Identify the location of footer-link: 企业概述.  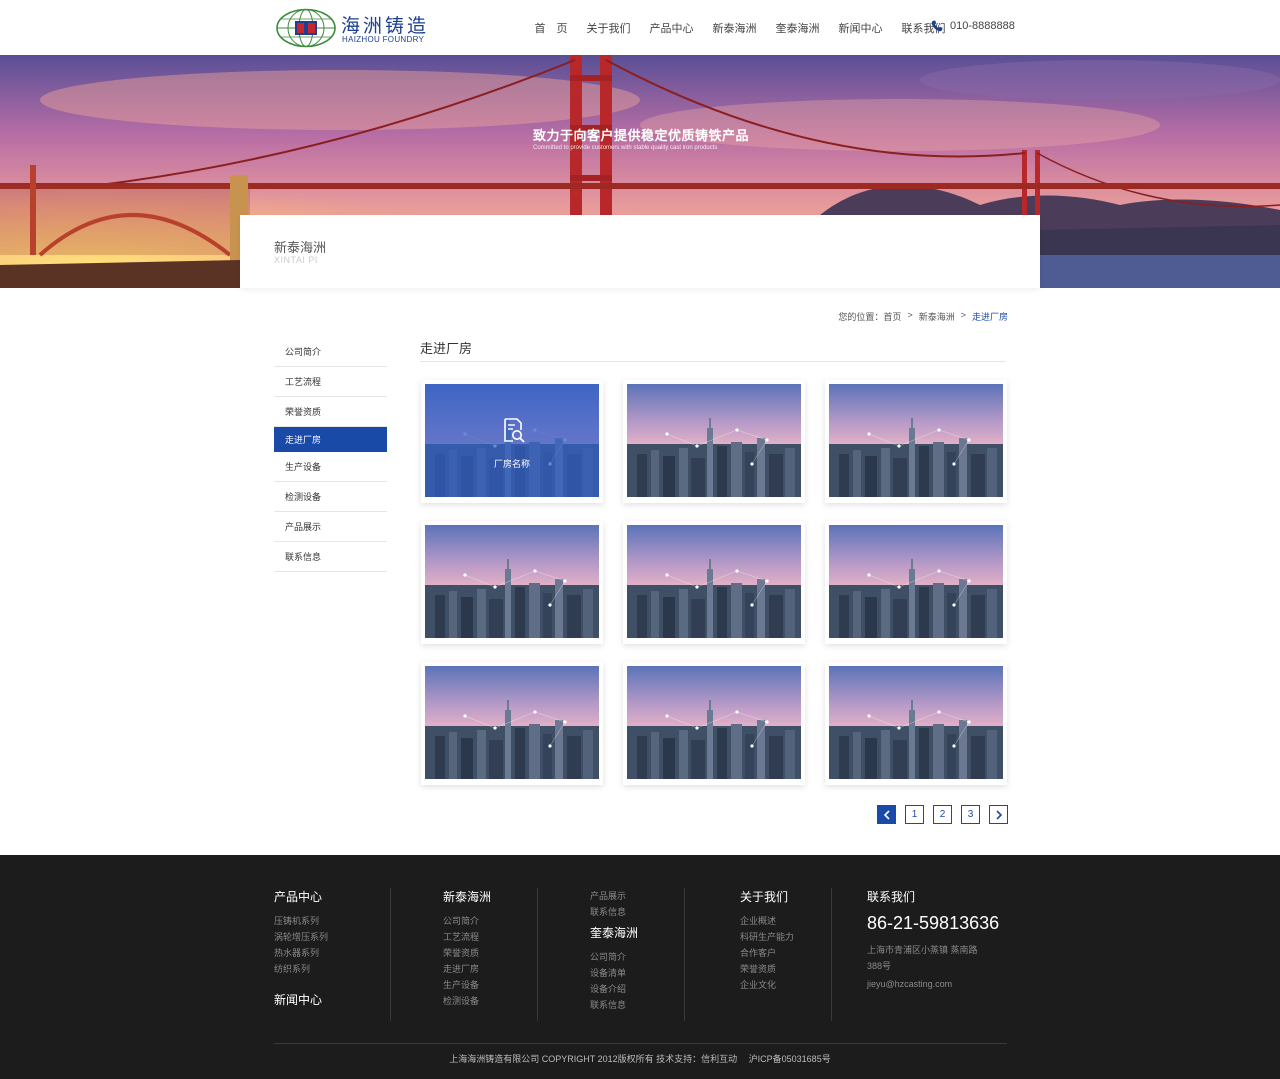
(767, 921).